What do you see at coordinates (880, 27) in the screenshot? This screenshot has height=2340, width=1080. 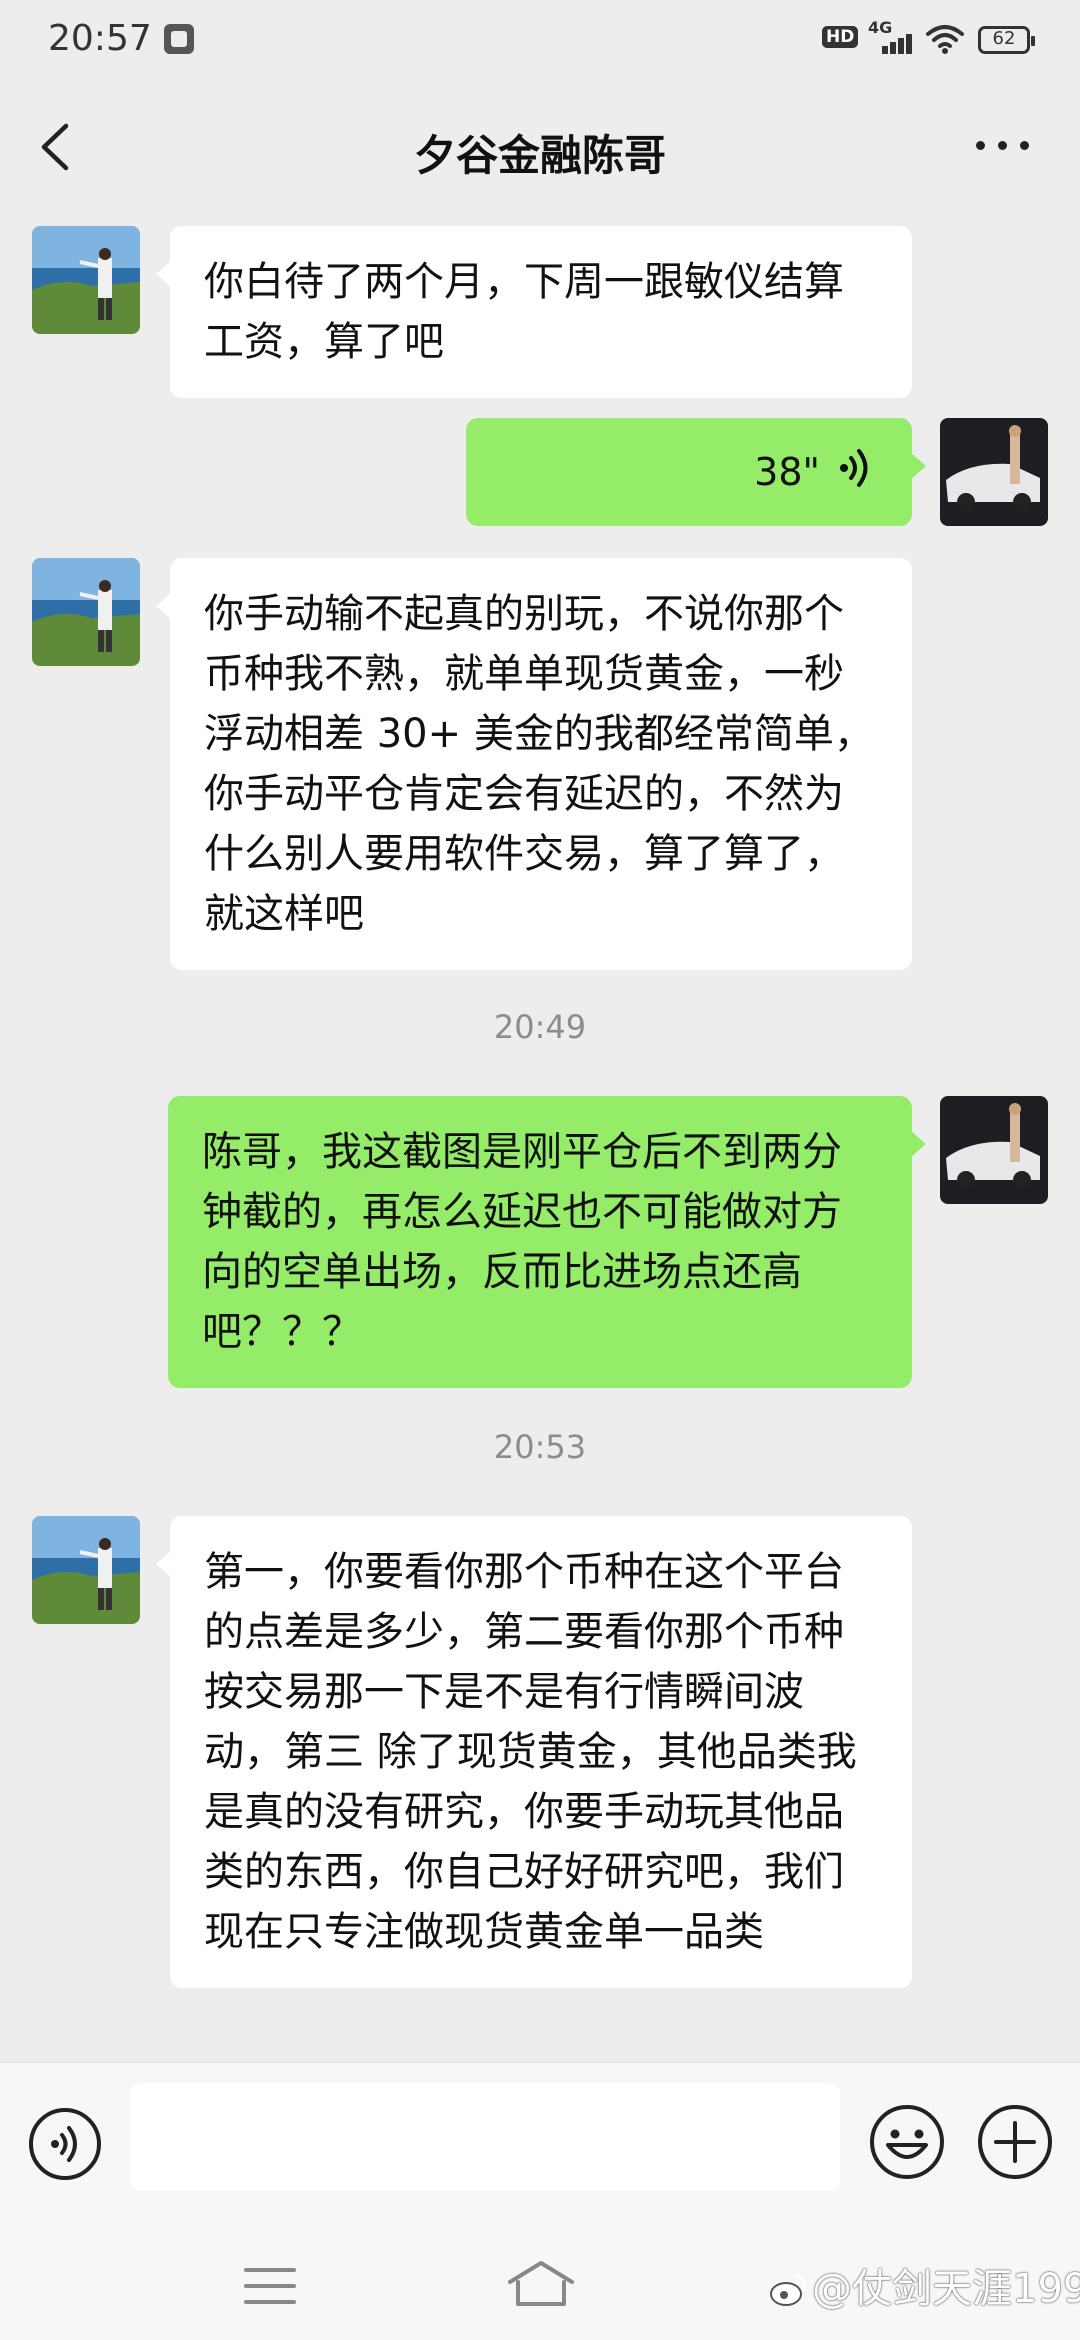 I see `network-type-label: 4G` at bounding box center [880, 27].